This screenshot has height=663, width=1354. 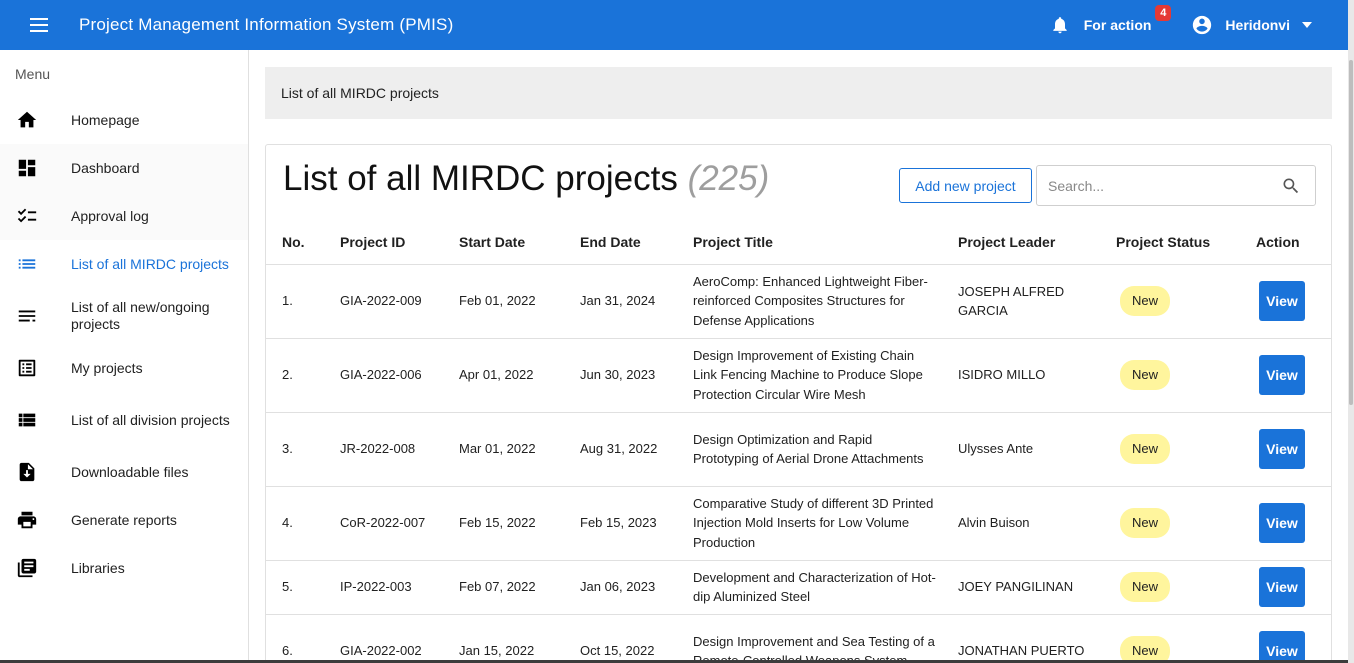 What do you see at coordinates (303, 375) in the screenshot?
I see `row-number: 2.` at bounding box center [303, 375].